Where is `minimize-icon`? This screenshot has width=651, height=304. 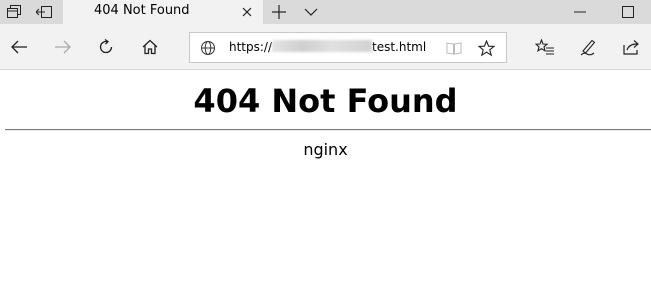
minimize-icon is located at coordinates (580, 12).